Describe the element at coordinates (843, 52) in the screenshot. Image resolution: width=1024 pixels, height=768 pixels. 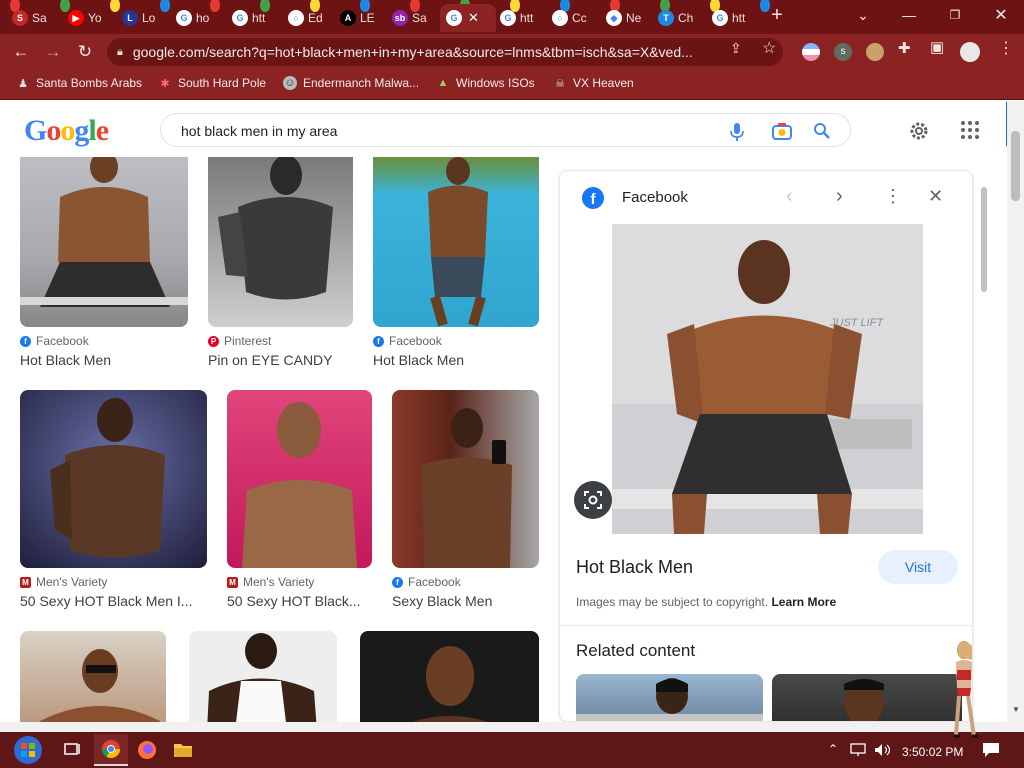
I see `s-extension-icon: s` at that location.